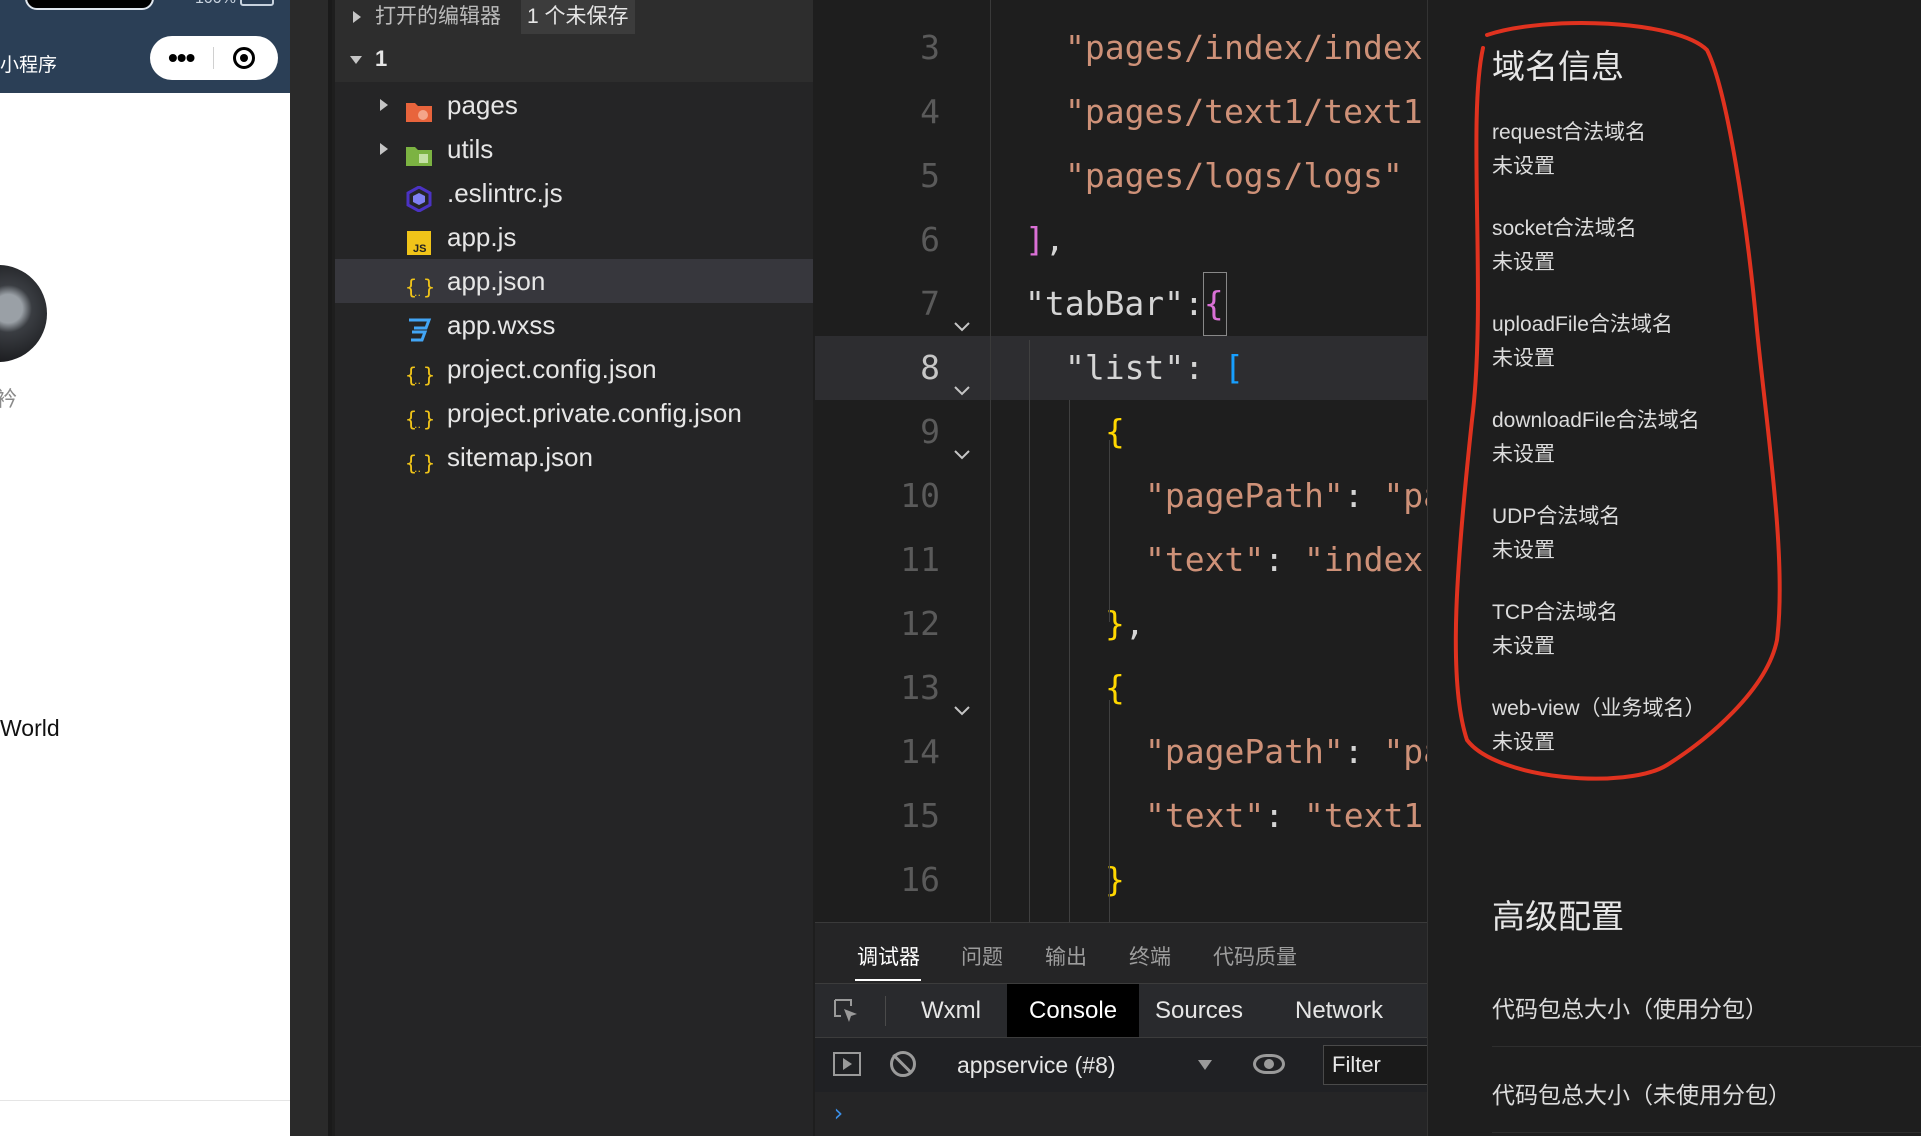 The height and width of the screenshot is (1136, 1921). What do you see at coordinates (838, 1113) in the screenshot?
I see `console-prompt: ›` at bounding box center [838, 1113].